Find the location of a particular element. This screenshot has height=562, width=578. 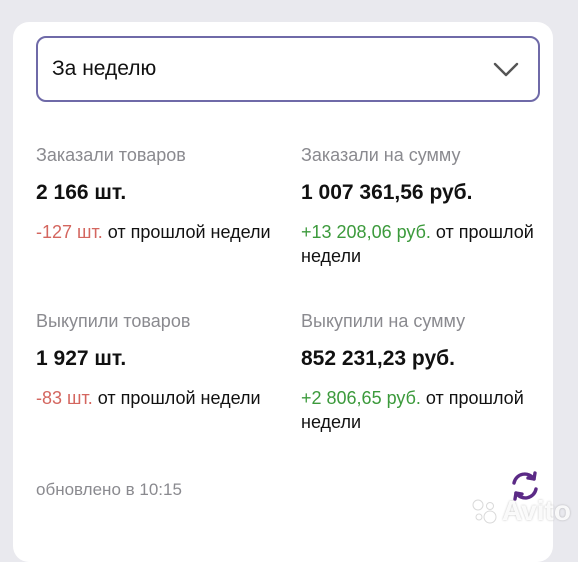

stat-delta: -83 шт. от прошлой недели is located at coordinates (165, 398).